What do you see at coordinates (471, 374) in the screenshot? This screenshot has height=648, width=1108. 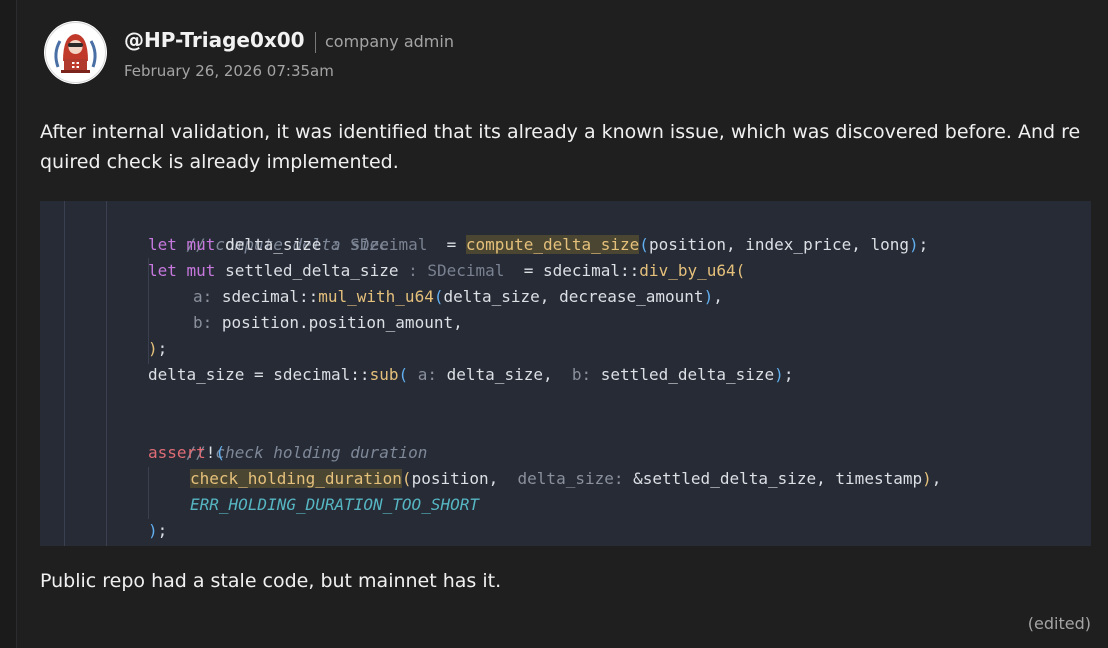 I see `code-line: delta_size = sdecimal::sub( a` at bounding box center [471, 374].